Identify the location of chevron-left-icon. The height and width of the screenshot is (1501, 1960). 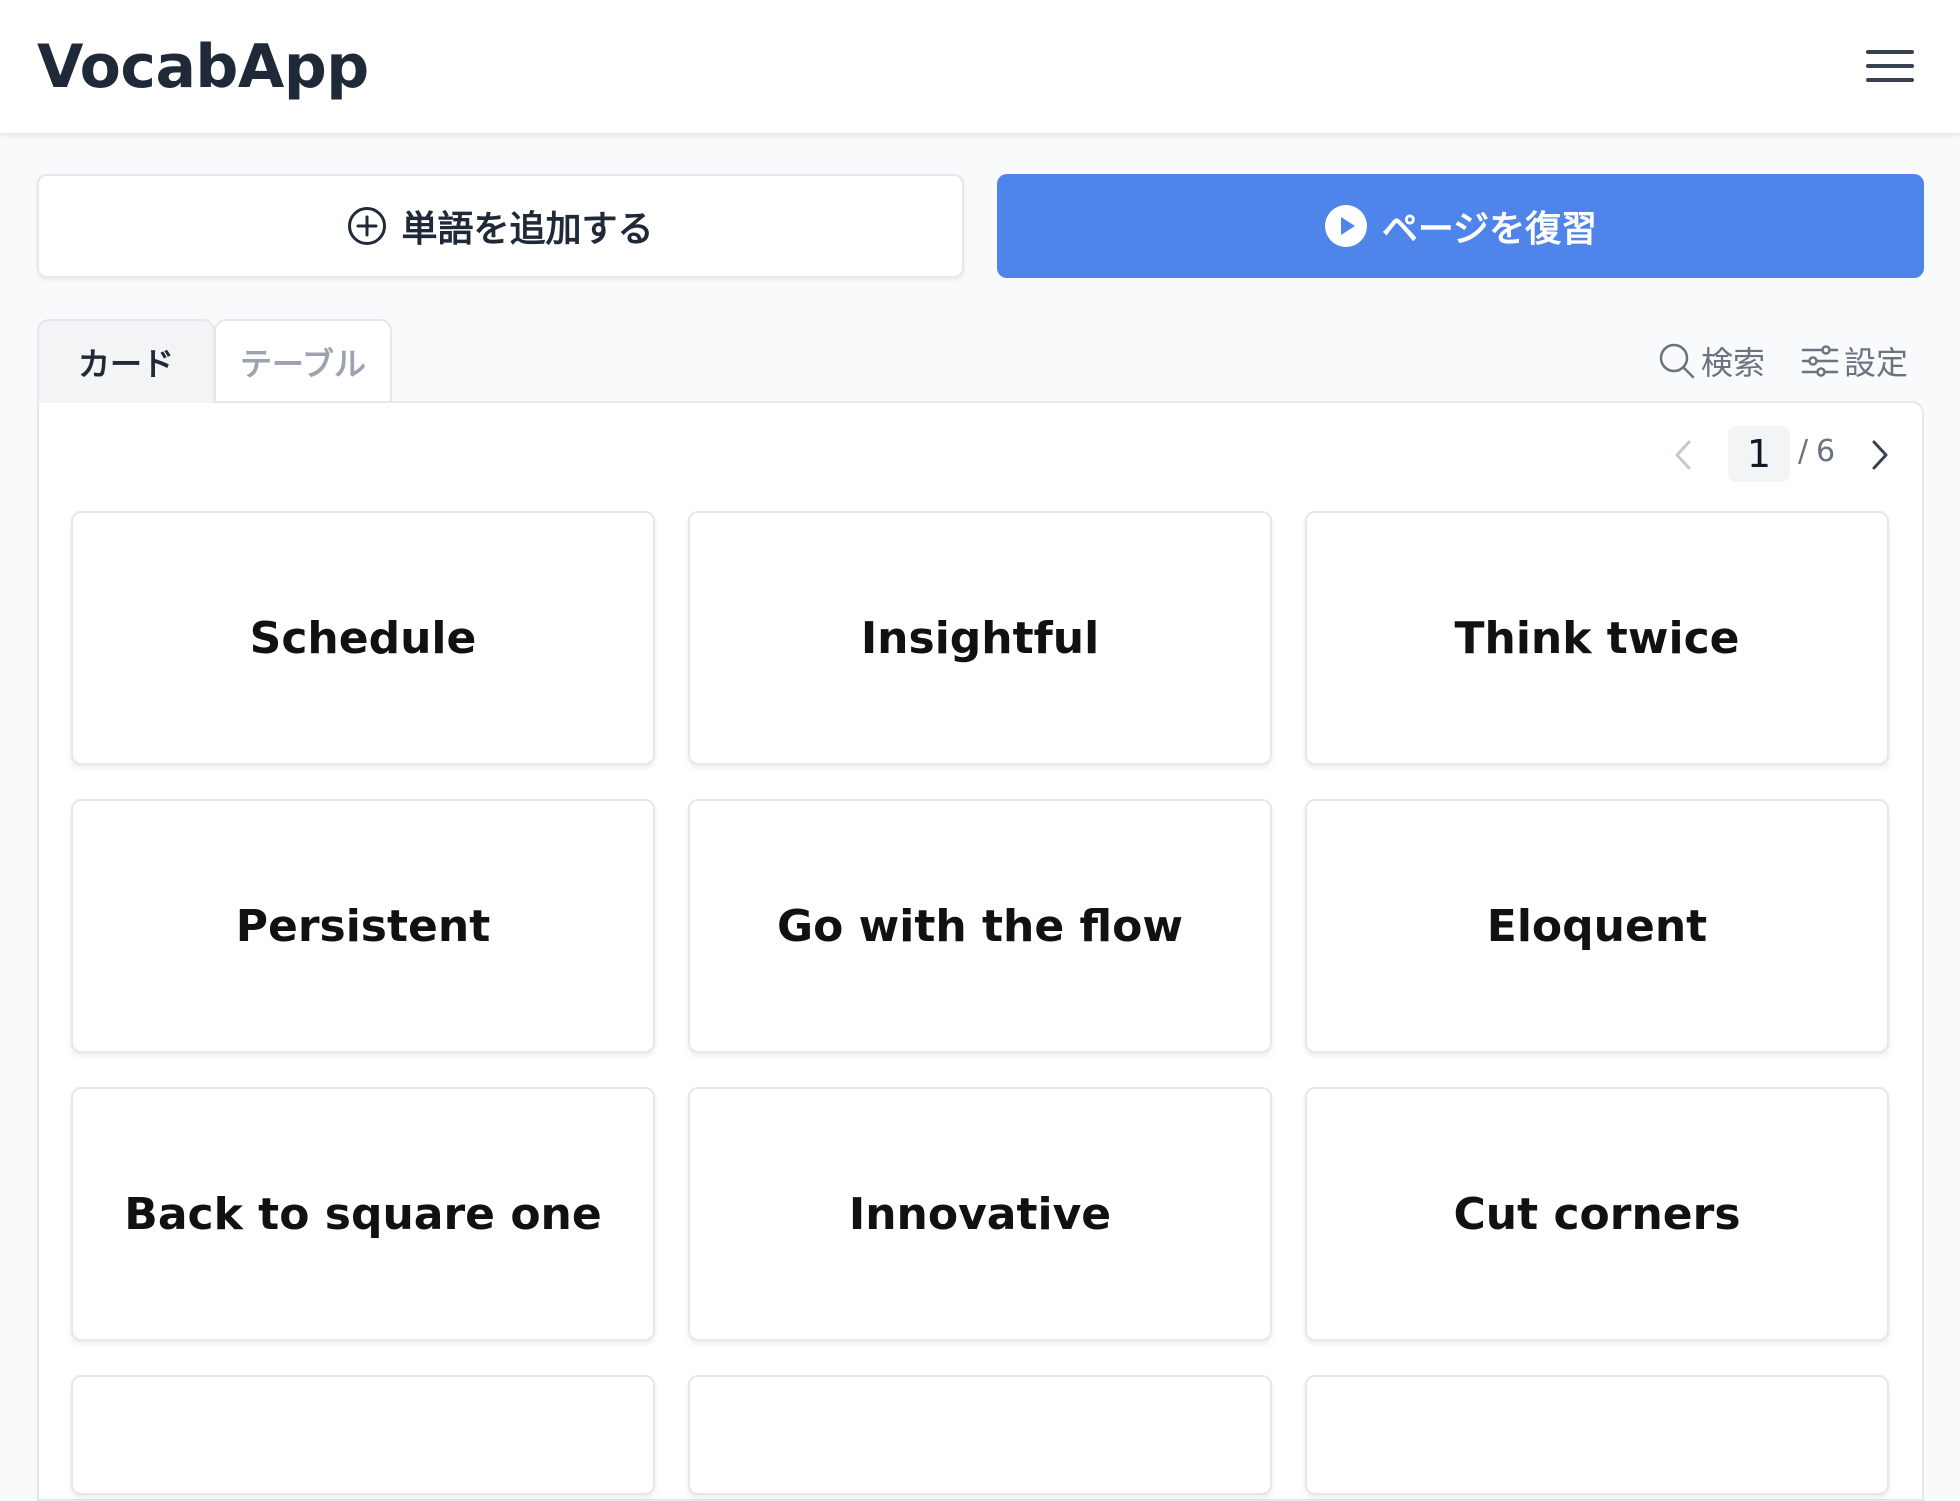
(1684, 455).